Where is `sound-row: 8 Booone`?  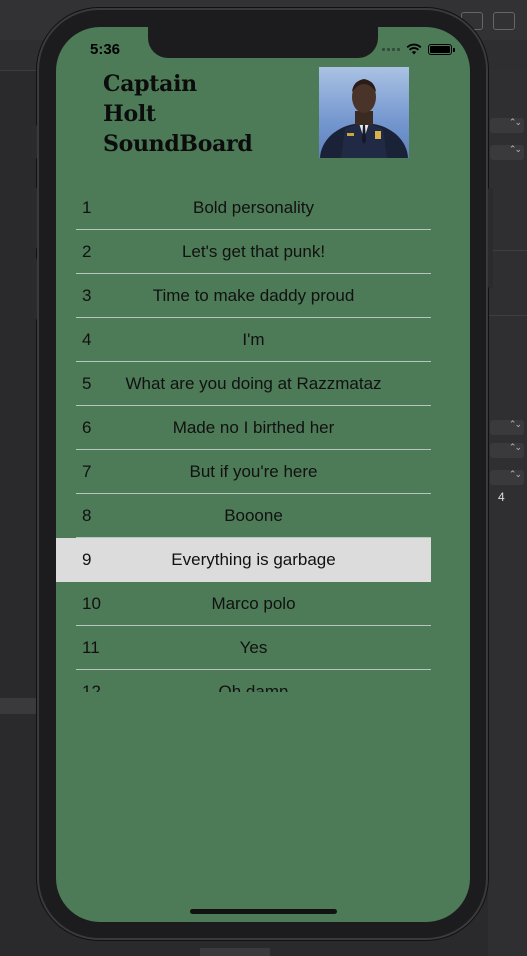
sound-row: 8 Booone is located at coordinates (243, 516).